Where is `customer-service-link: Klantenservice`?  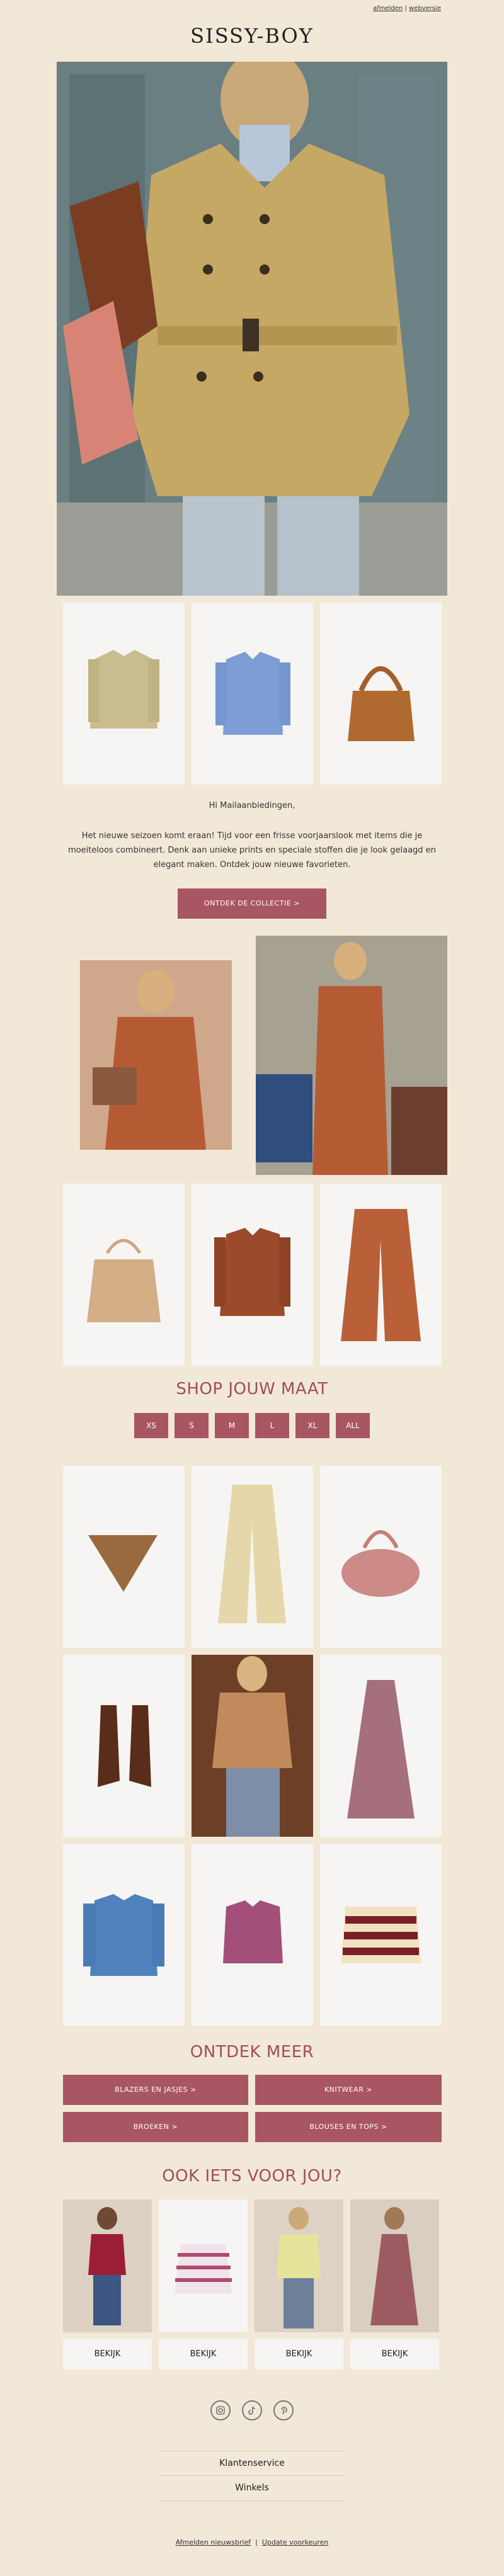
customer-service-link: Klantenservice is located at coordinates (252, 2463).